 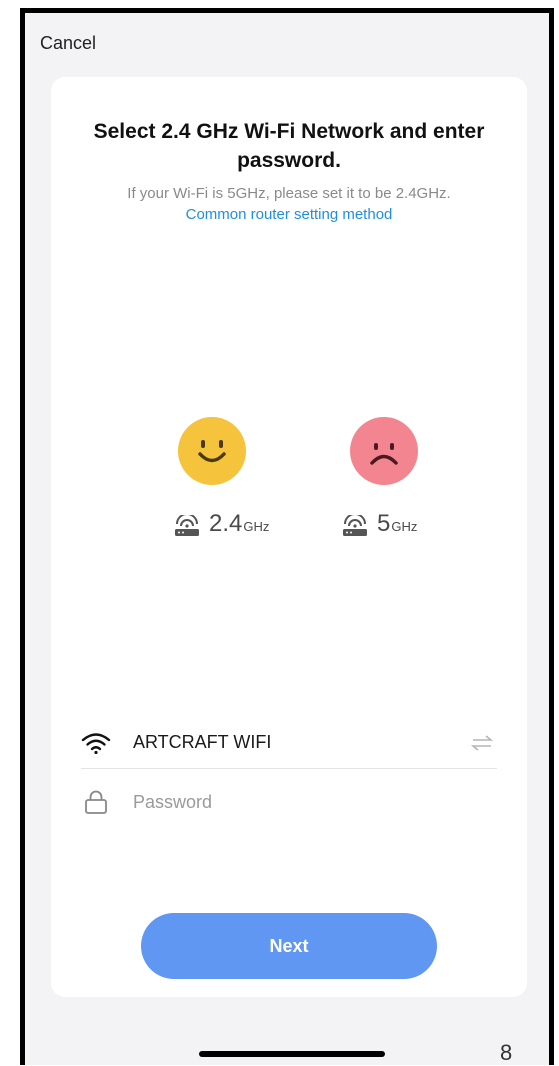 What do you see at coordinates (202, 742) in the screenshot?
I see `wifi-ssid: ARTCRAFT WIFI` at bounding box center [202, 742].